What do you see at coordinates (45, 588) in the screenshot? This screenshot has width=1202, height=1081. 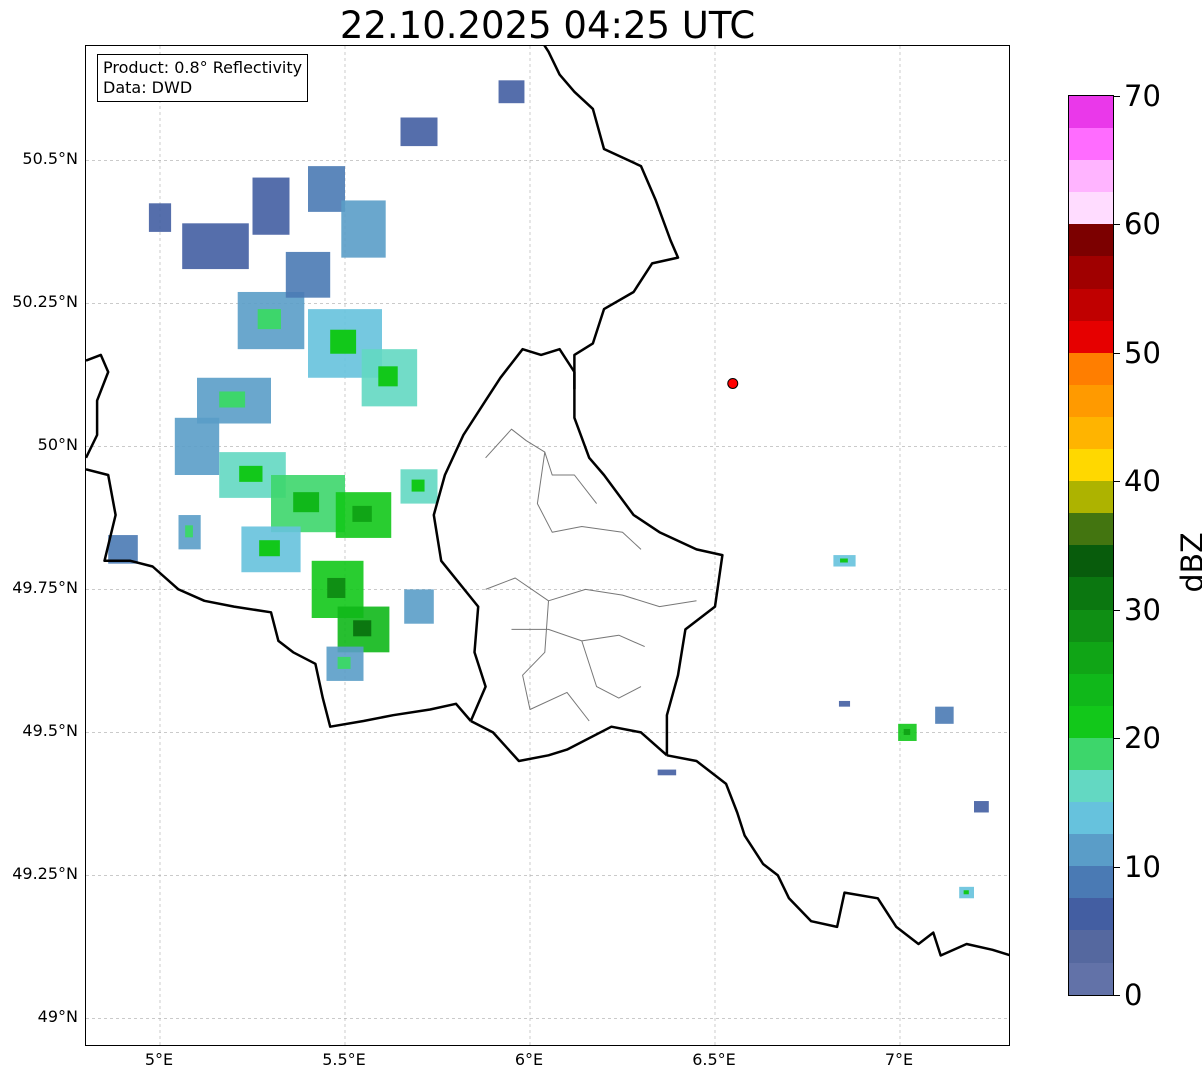 I see `lat-tick-label: 49.75°N` at bounding box center [45, 588].